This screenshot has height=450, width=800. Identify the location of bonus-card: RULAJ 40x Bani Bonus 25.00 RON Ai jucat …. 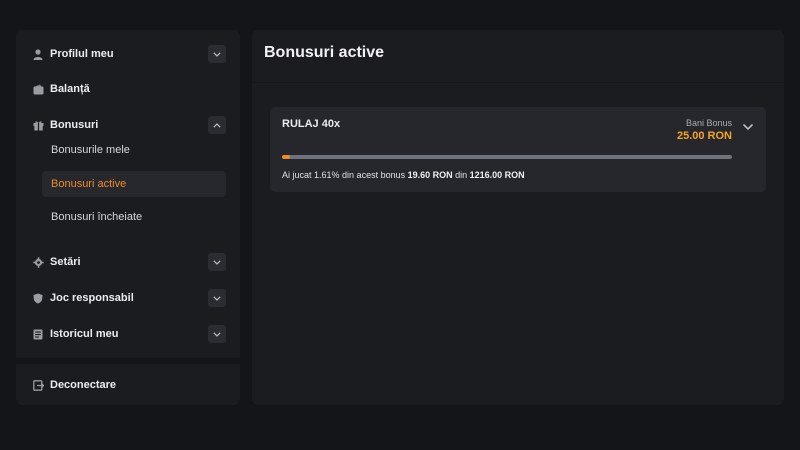
(518, 149).